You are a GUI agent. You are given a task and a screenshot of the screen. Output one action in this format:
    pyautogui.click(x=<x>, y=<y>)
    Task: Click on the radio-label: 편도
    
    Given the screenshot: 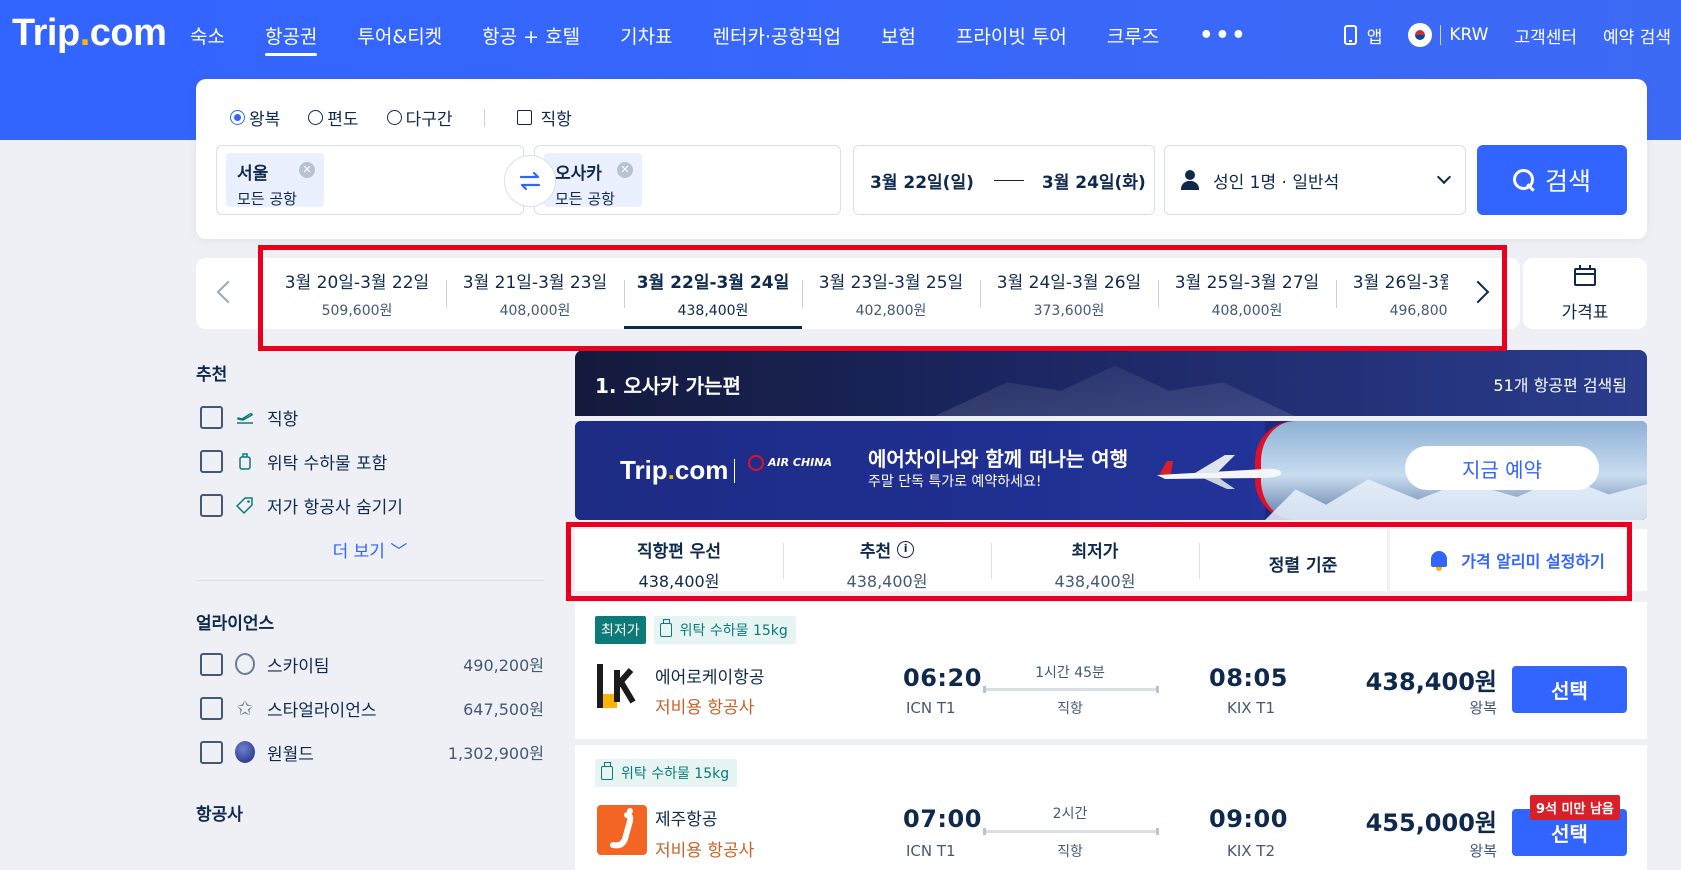 What is the action you would take?
    pyautogui.click(x=343, y=120)
    